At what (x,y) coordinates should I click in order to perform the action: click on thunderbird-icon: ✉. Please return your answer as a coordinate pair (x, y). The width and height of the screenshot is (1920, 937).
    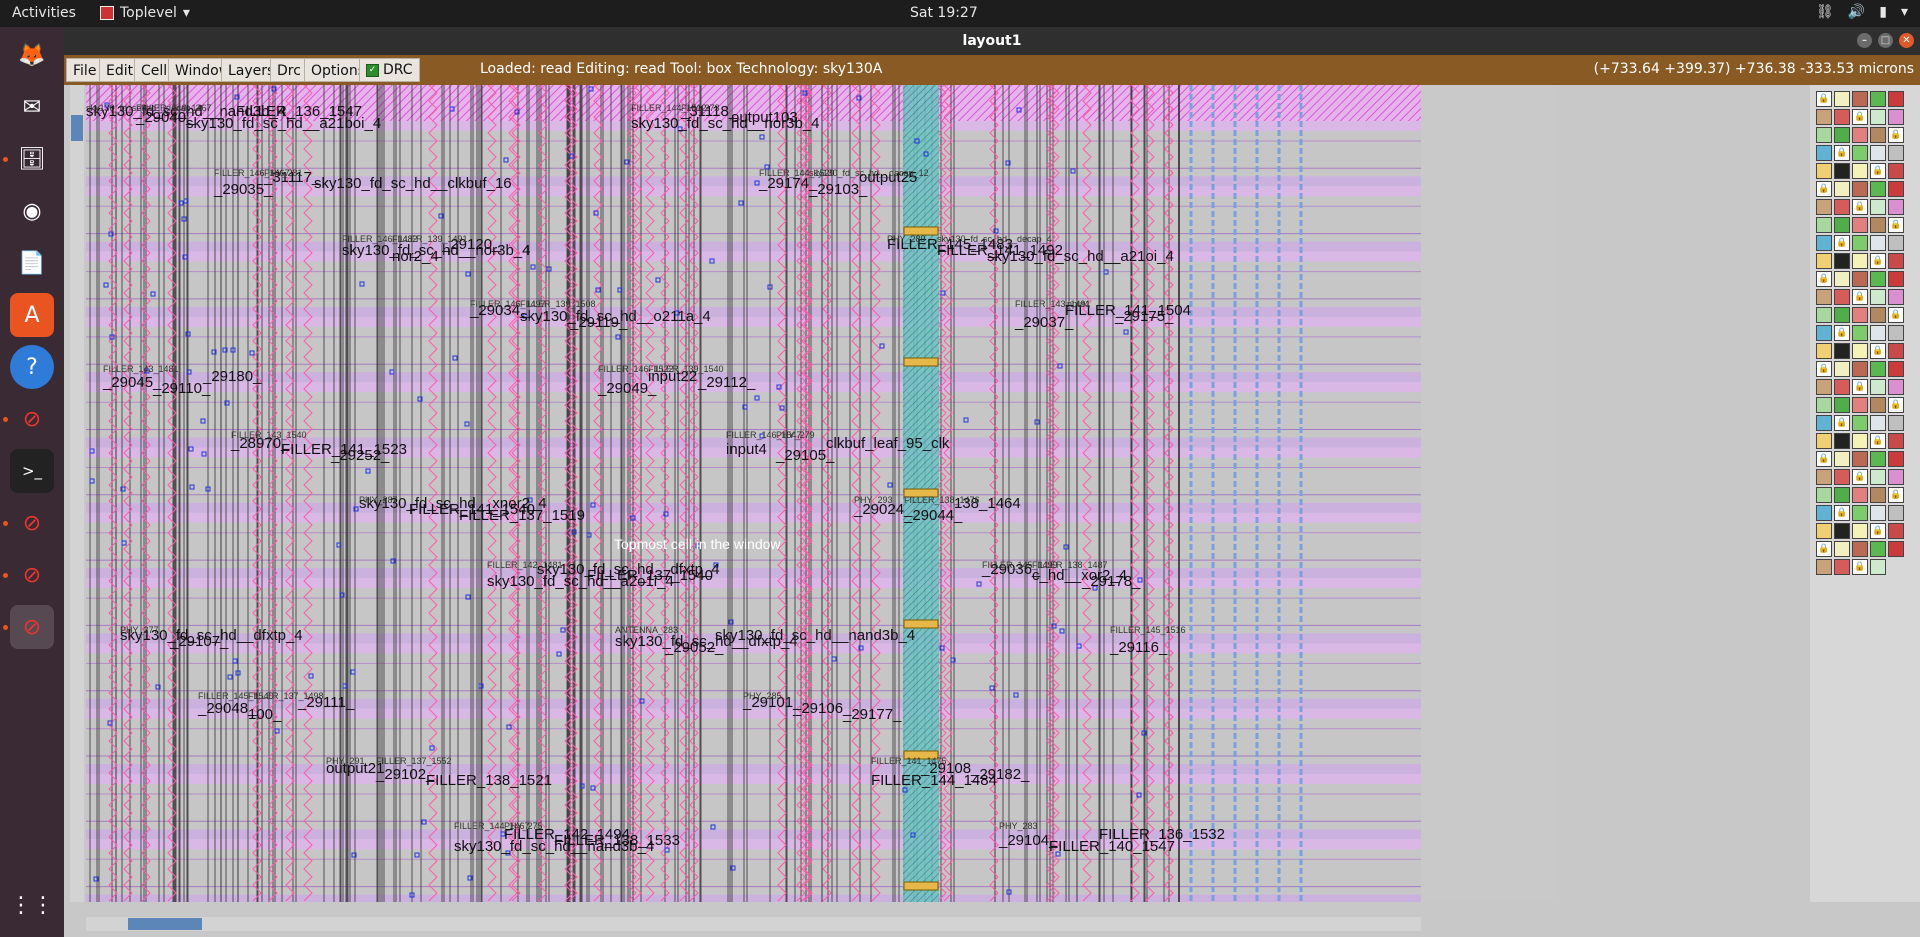
    Looking at the image, I should click on (32, 107).